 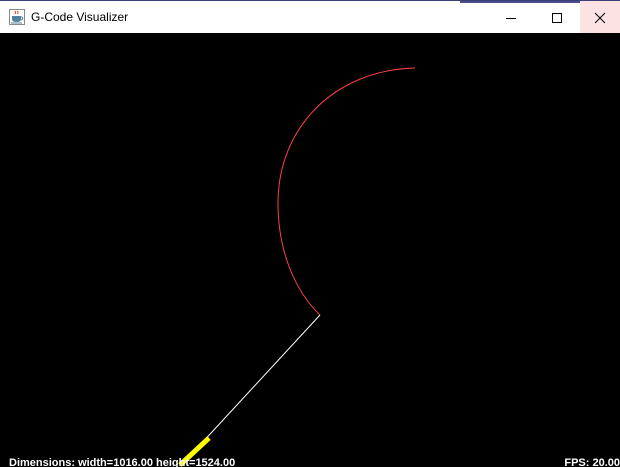 I want to click on java-coffee-cup-icon, so click(x=17, y=17).